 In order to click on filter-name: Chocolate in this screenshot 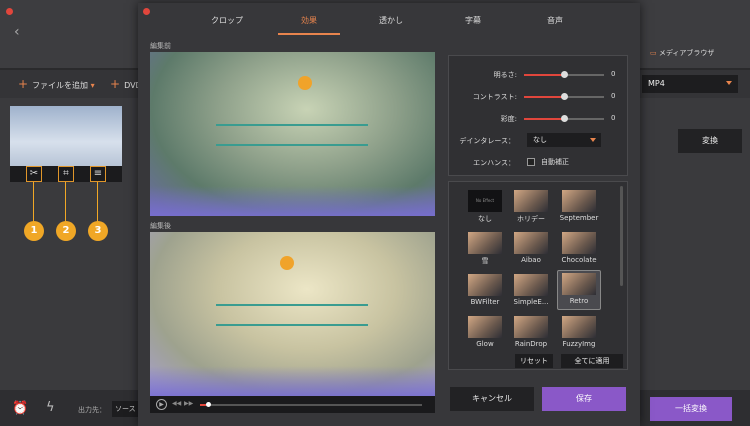, I will do `click(579, 260)`.